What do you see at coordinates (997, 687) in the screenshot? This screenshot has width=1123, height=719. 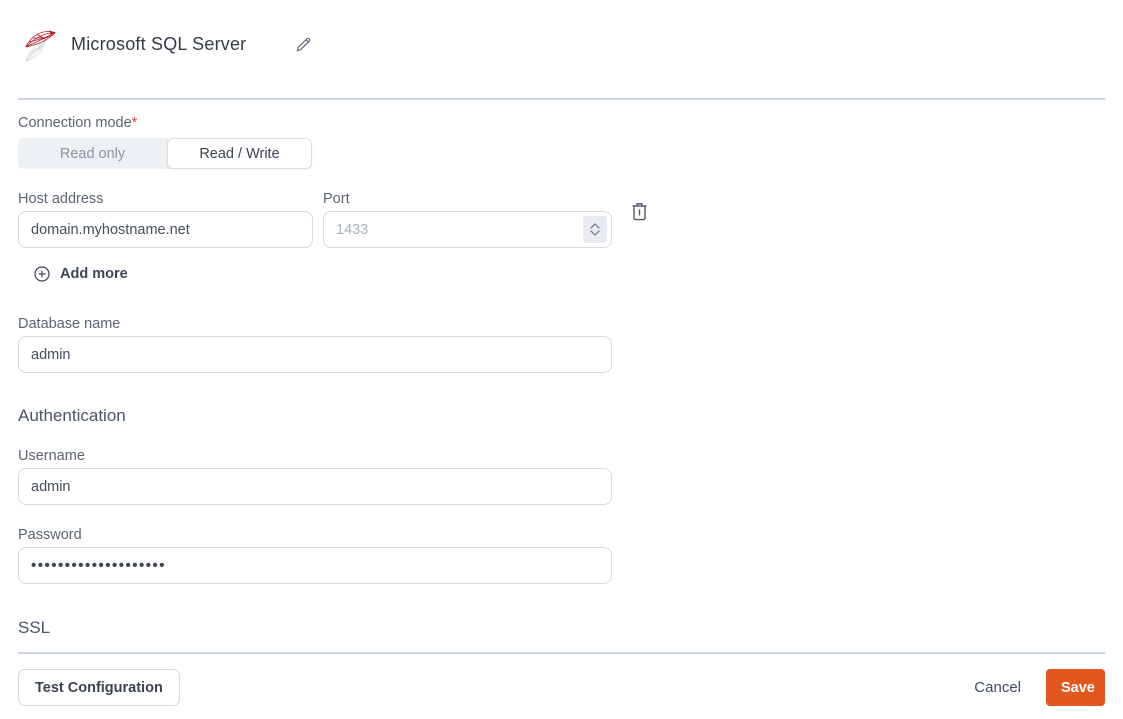 I see `cancel-button: Cancel` at bounding box center [997, 687].